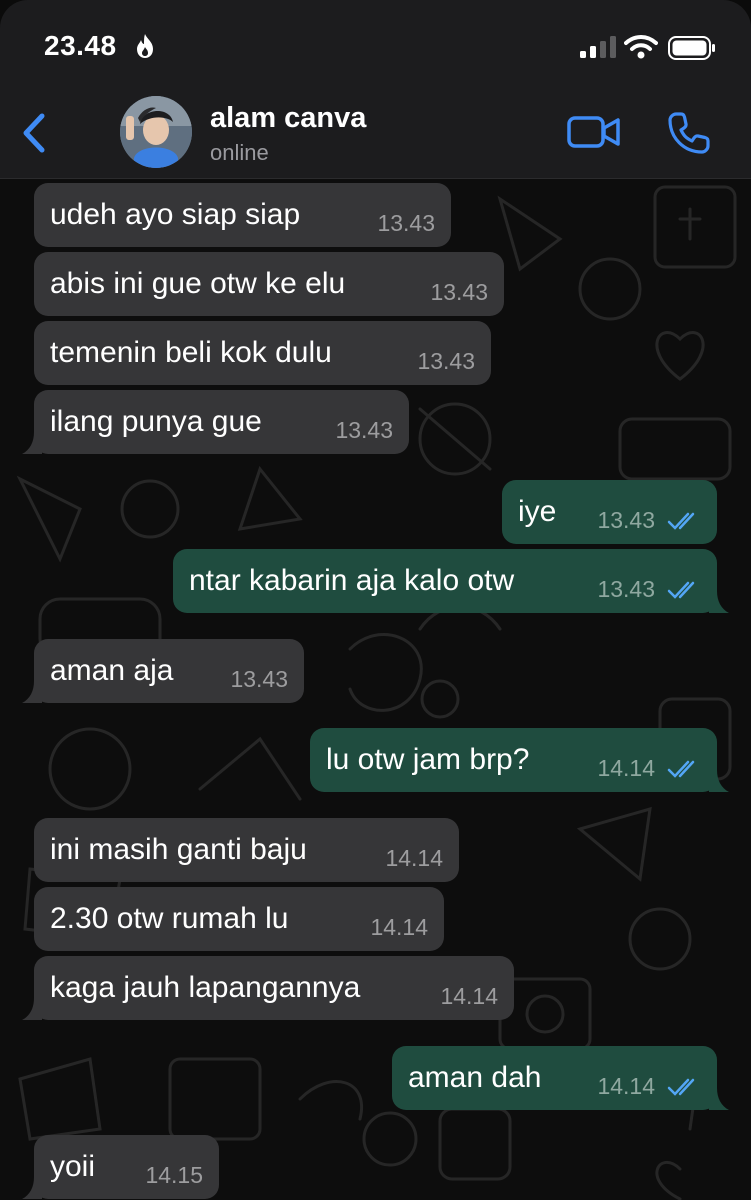 The width and height of the screenshot is (751, 1200). What do you see at coordinates (641, 47) in the screenshot?
I see `wifi-icon` at bounding box center [641, 47].